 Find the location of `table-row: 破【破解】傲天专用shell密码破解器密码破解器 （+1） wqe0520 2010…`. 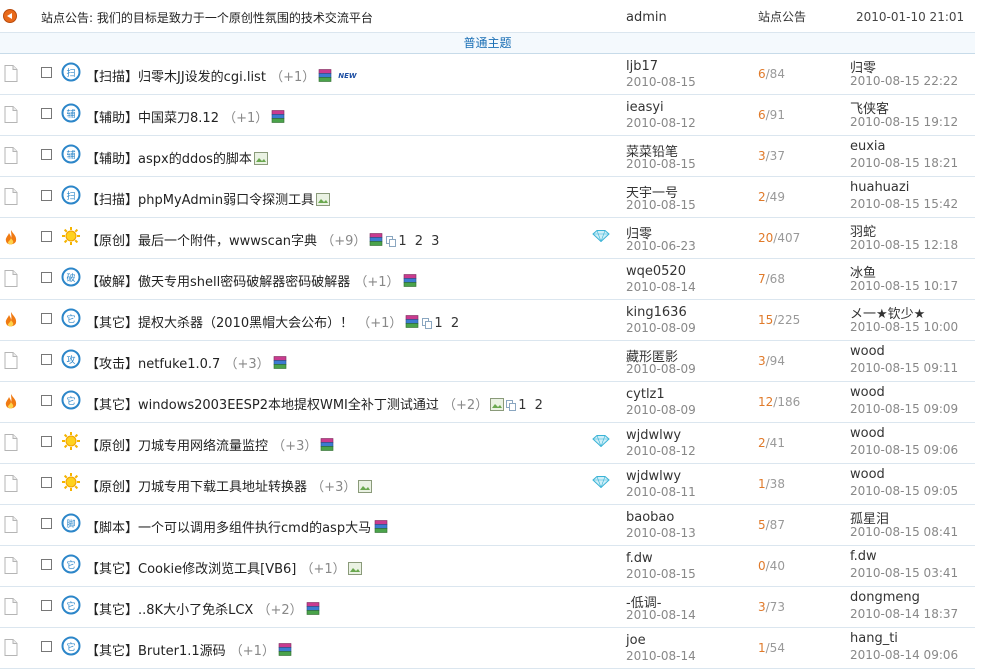

table-row: 破【破解】傲天专用shell密码破解器密码破解器 （+1） wqe0520 2010… is located at coordinates (487, 279).